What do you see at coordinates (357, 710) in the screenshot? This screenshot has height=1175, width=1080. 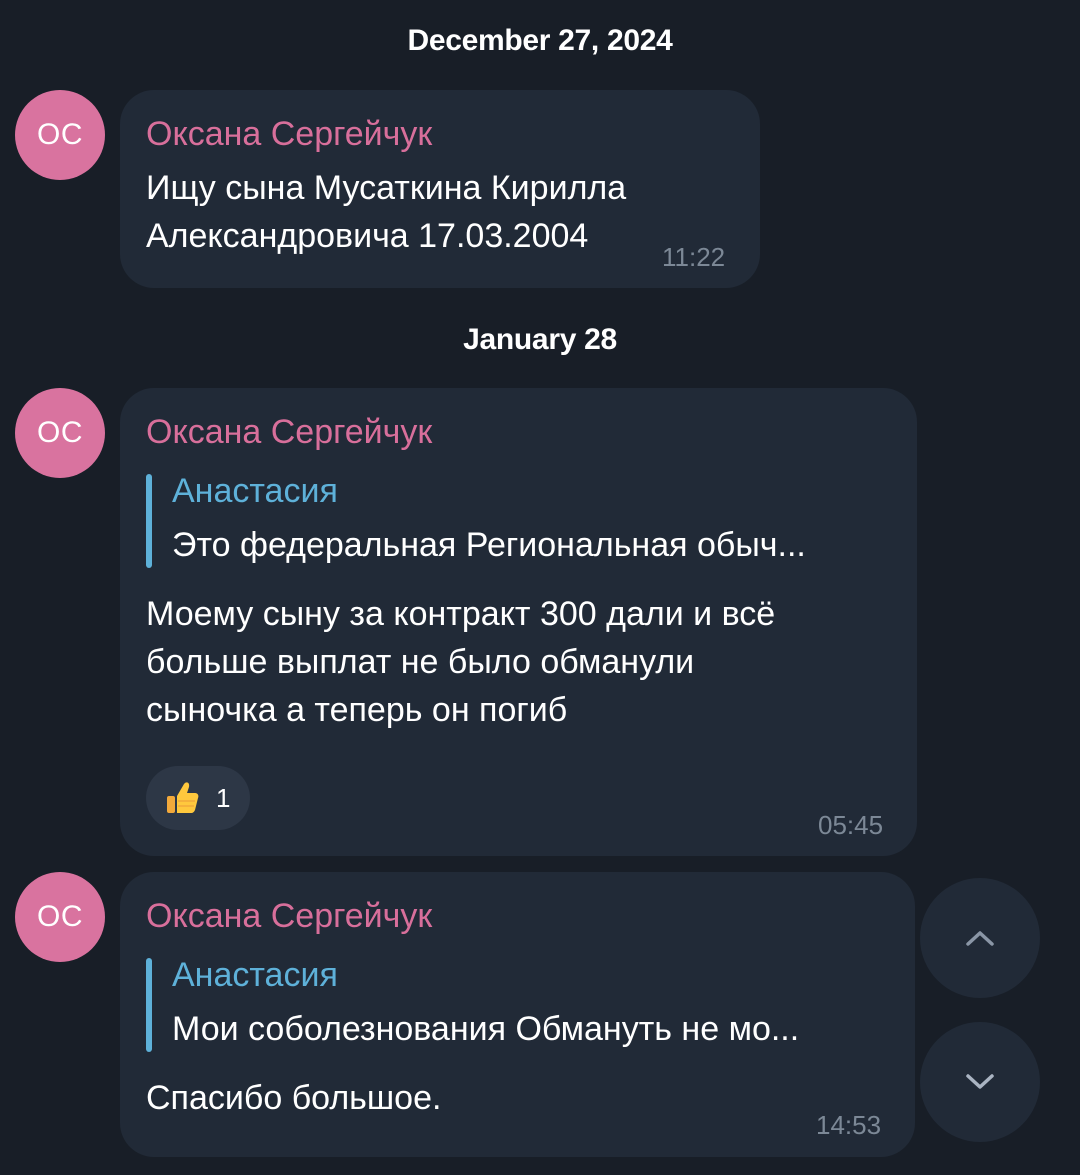 I see `message-line: сыночка а теперь он погиб` at bounding box center [357, 710].